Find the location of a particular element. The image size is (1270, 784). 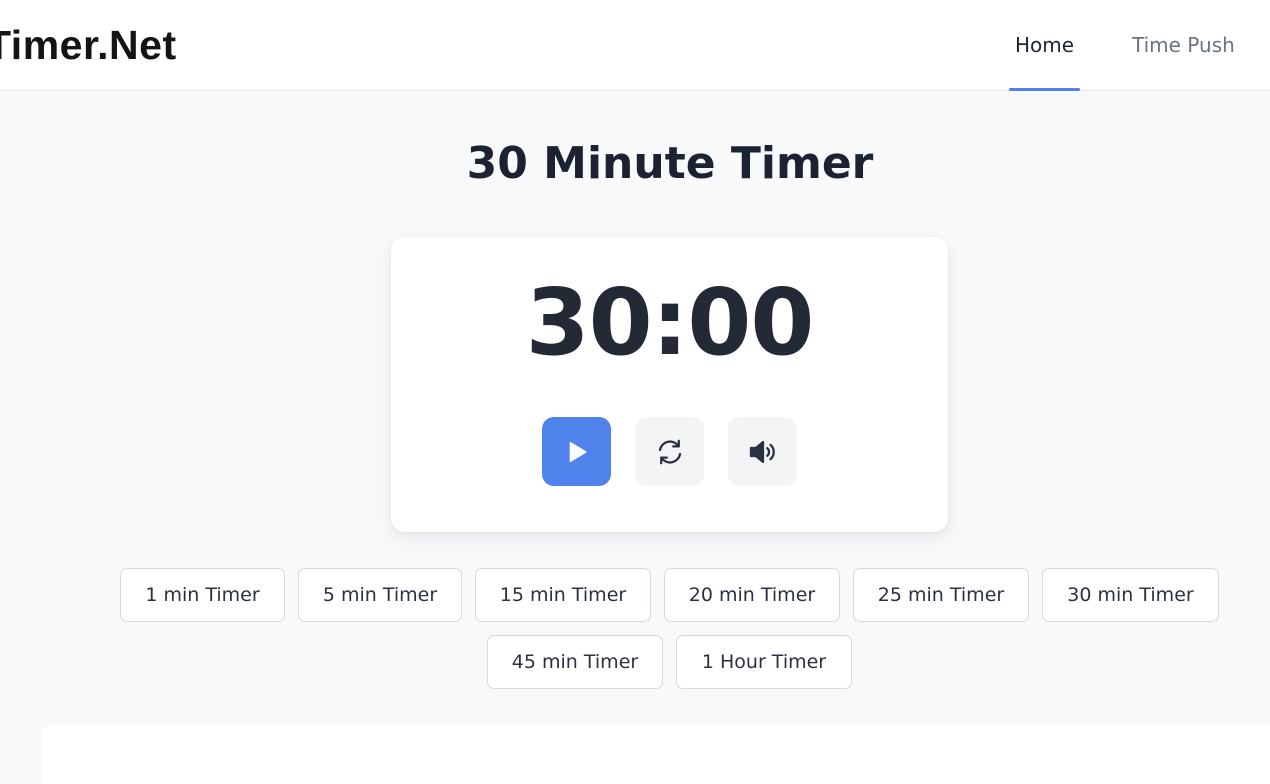

play-button is located at coordinates (576, 451).